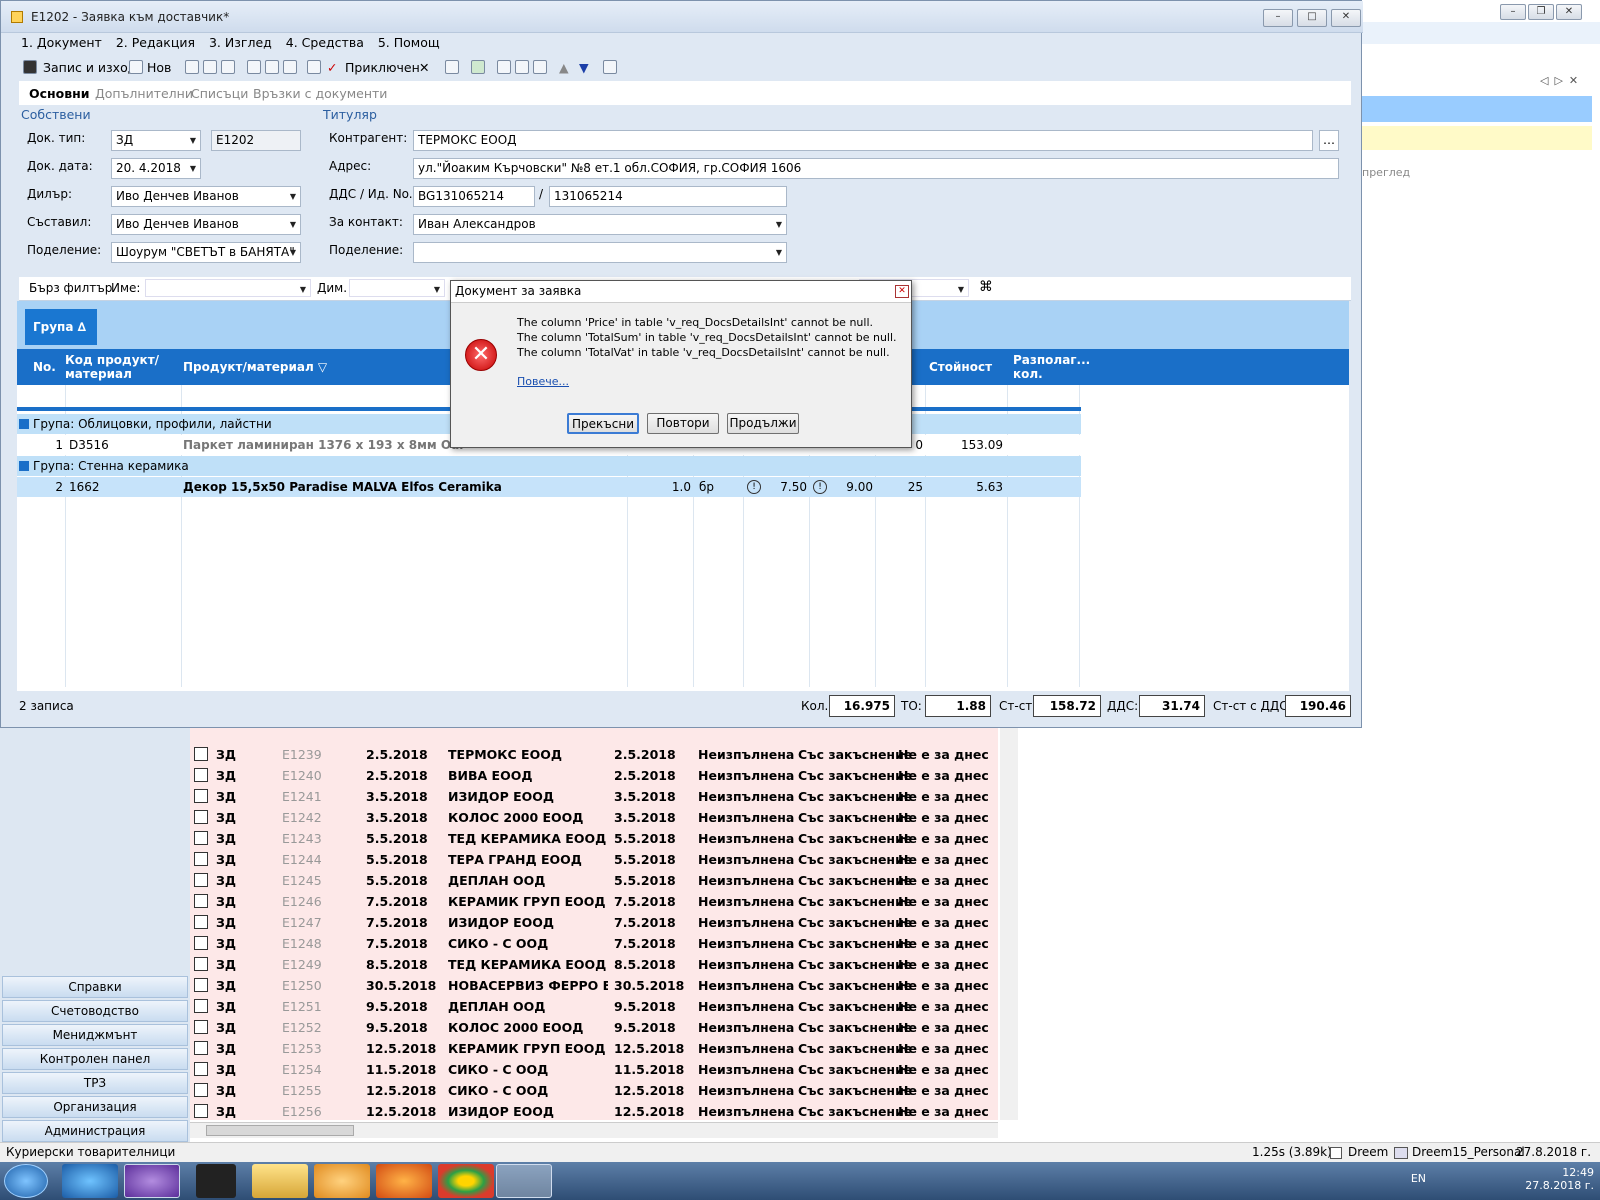 The width and height of the screenshot is (1600, 1200). Describe the element at coordinates (90, 1181) in the screenshot. I see `internet-explorer-icon` at that location.